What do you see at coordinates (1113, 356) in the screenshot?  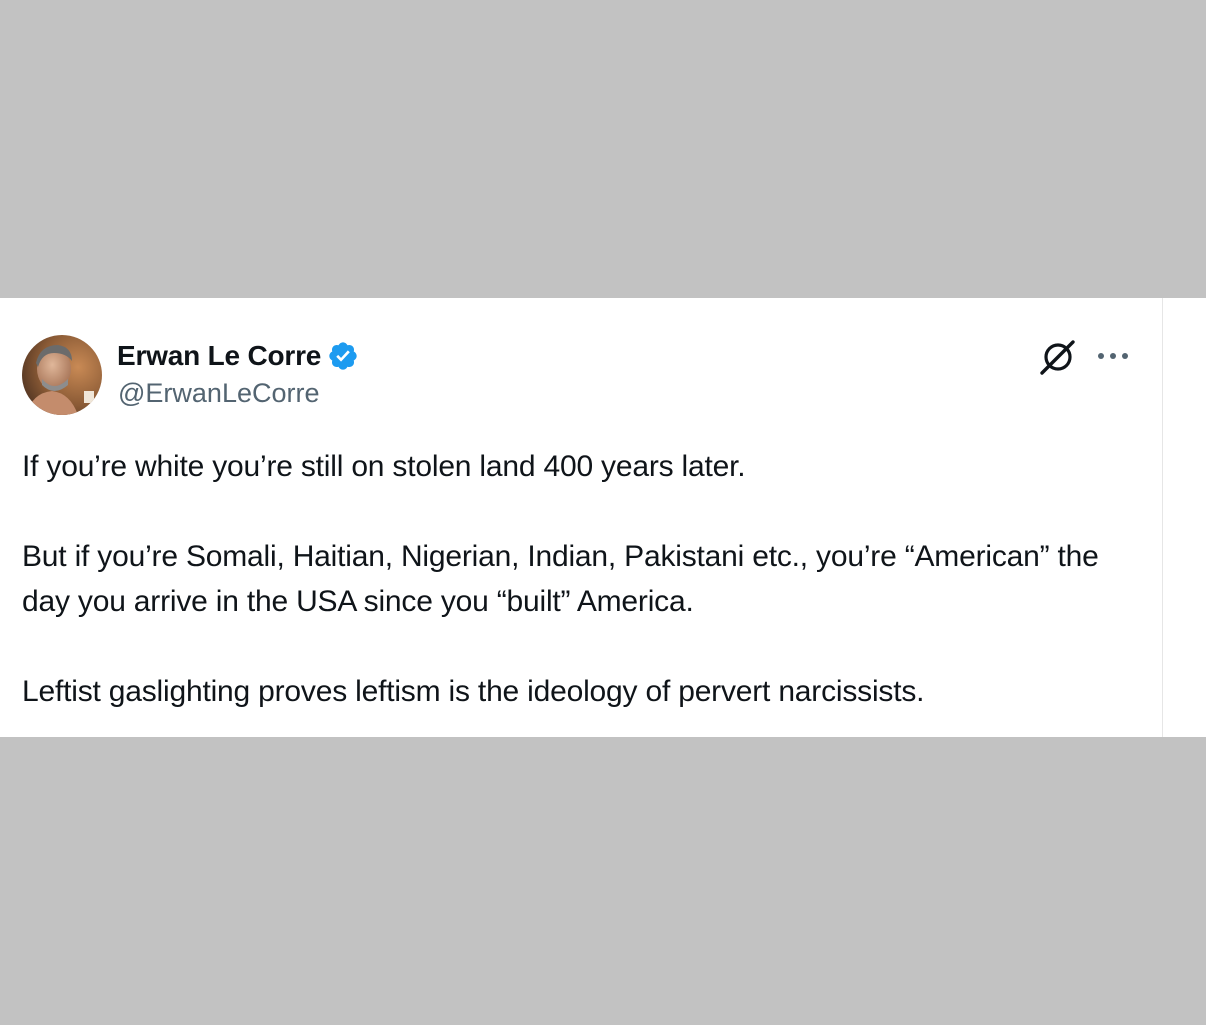 I see `more-options-icon` at bounding box center [1113, 356].